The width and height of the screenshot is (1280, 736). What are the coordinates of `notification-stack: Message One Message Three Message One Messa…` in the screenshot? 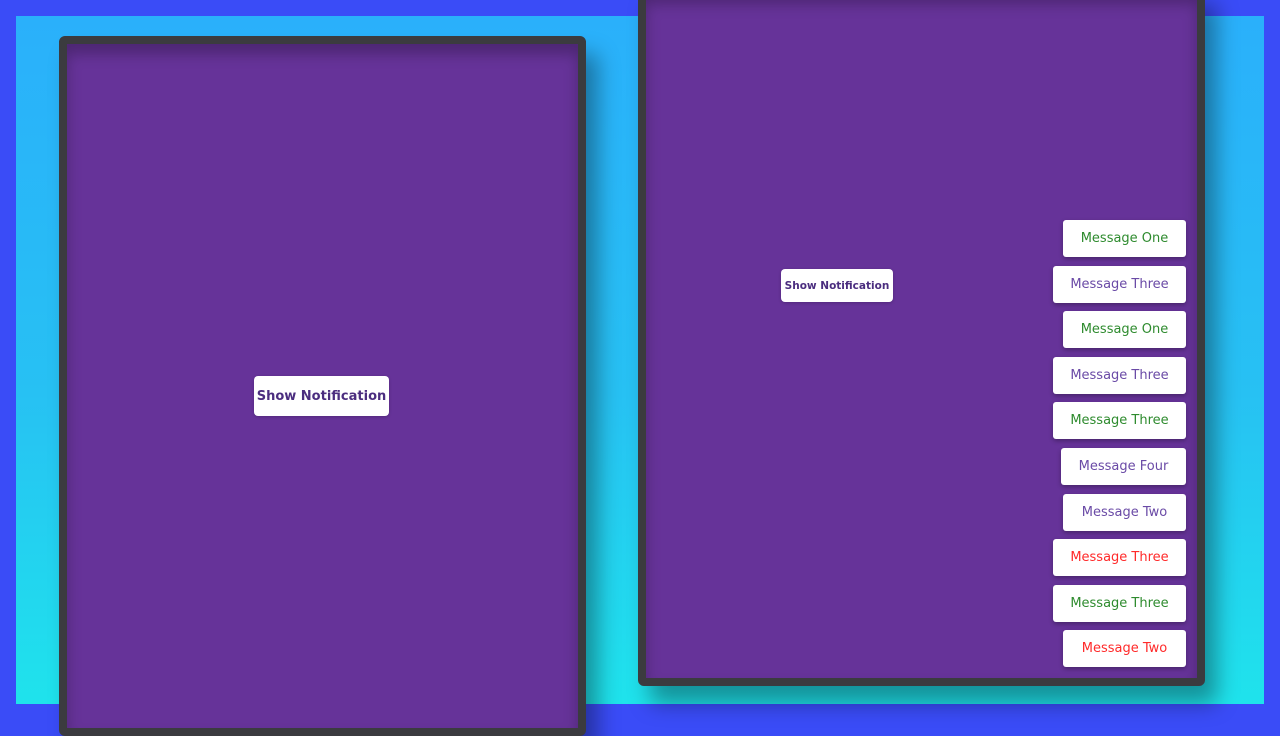 It's located at (1119, 448).